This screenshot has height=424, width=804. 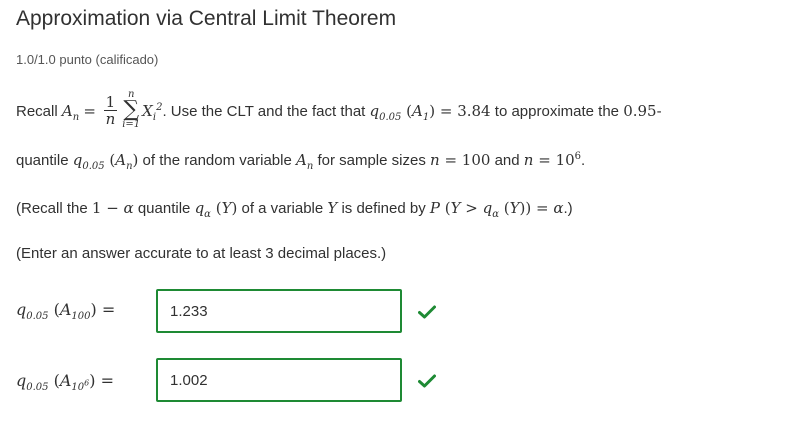 I want to click on answer-label-n100: q0.05 (A100) =, so click(x=66, y=311).